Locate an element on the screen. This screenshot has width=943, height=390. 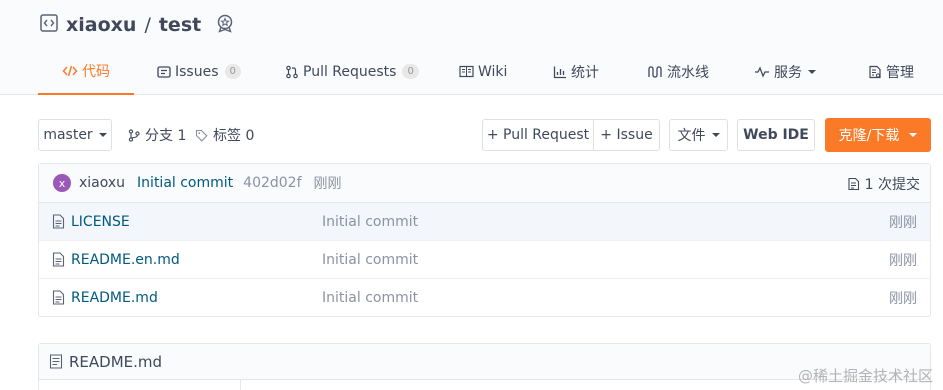
wiki-icon is located at coordinates (466, 71).